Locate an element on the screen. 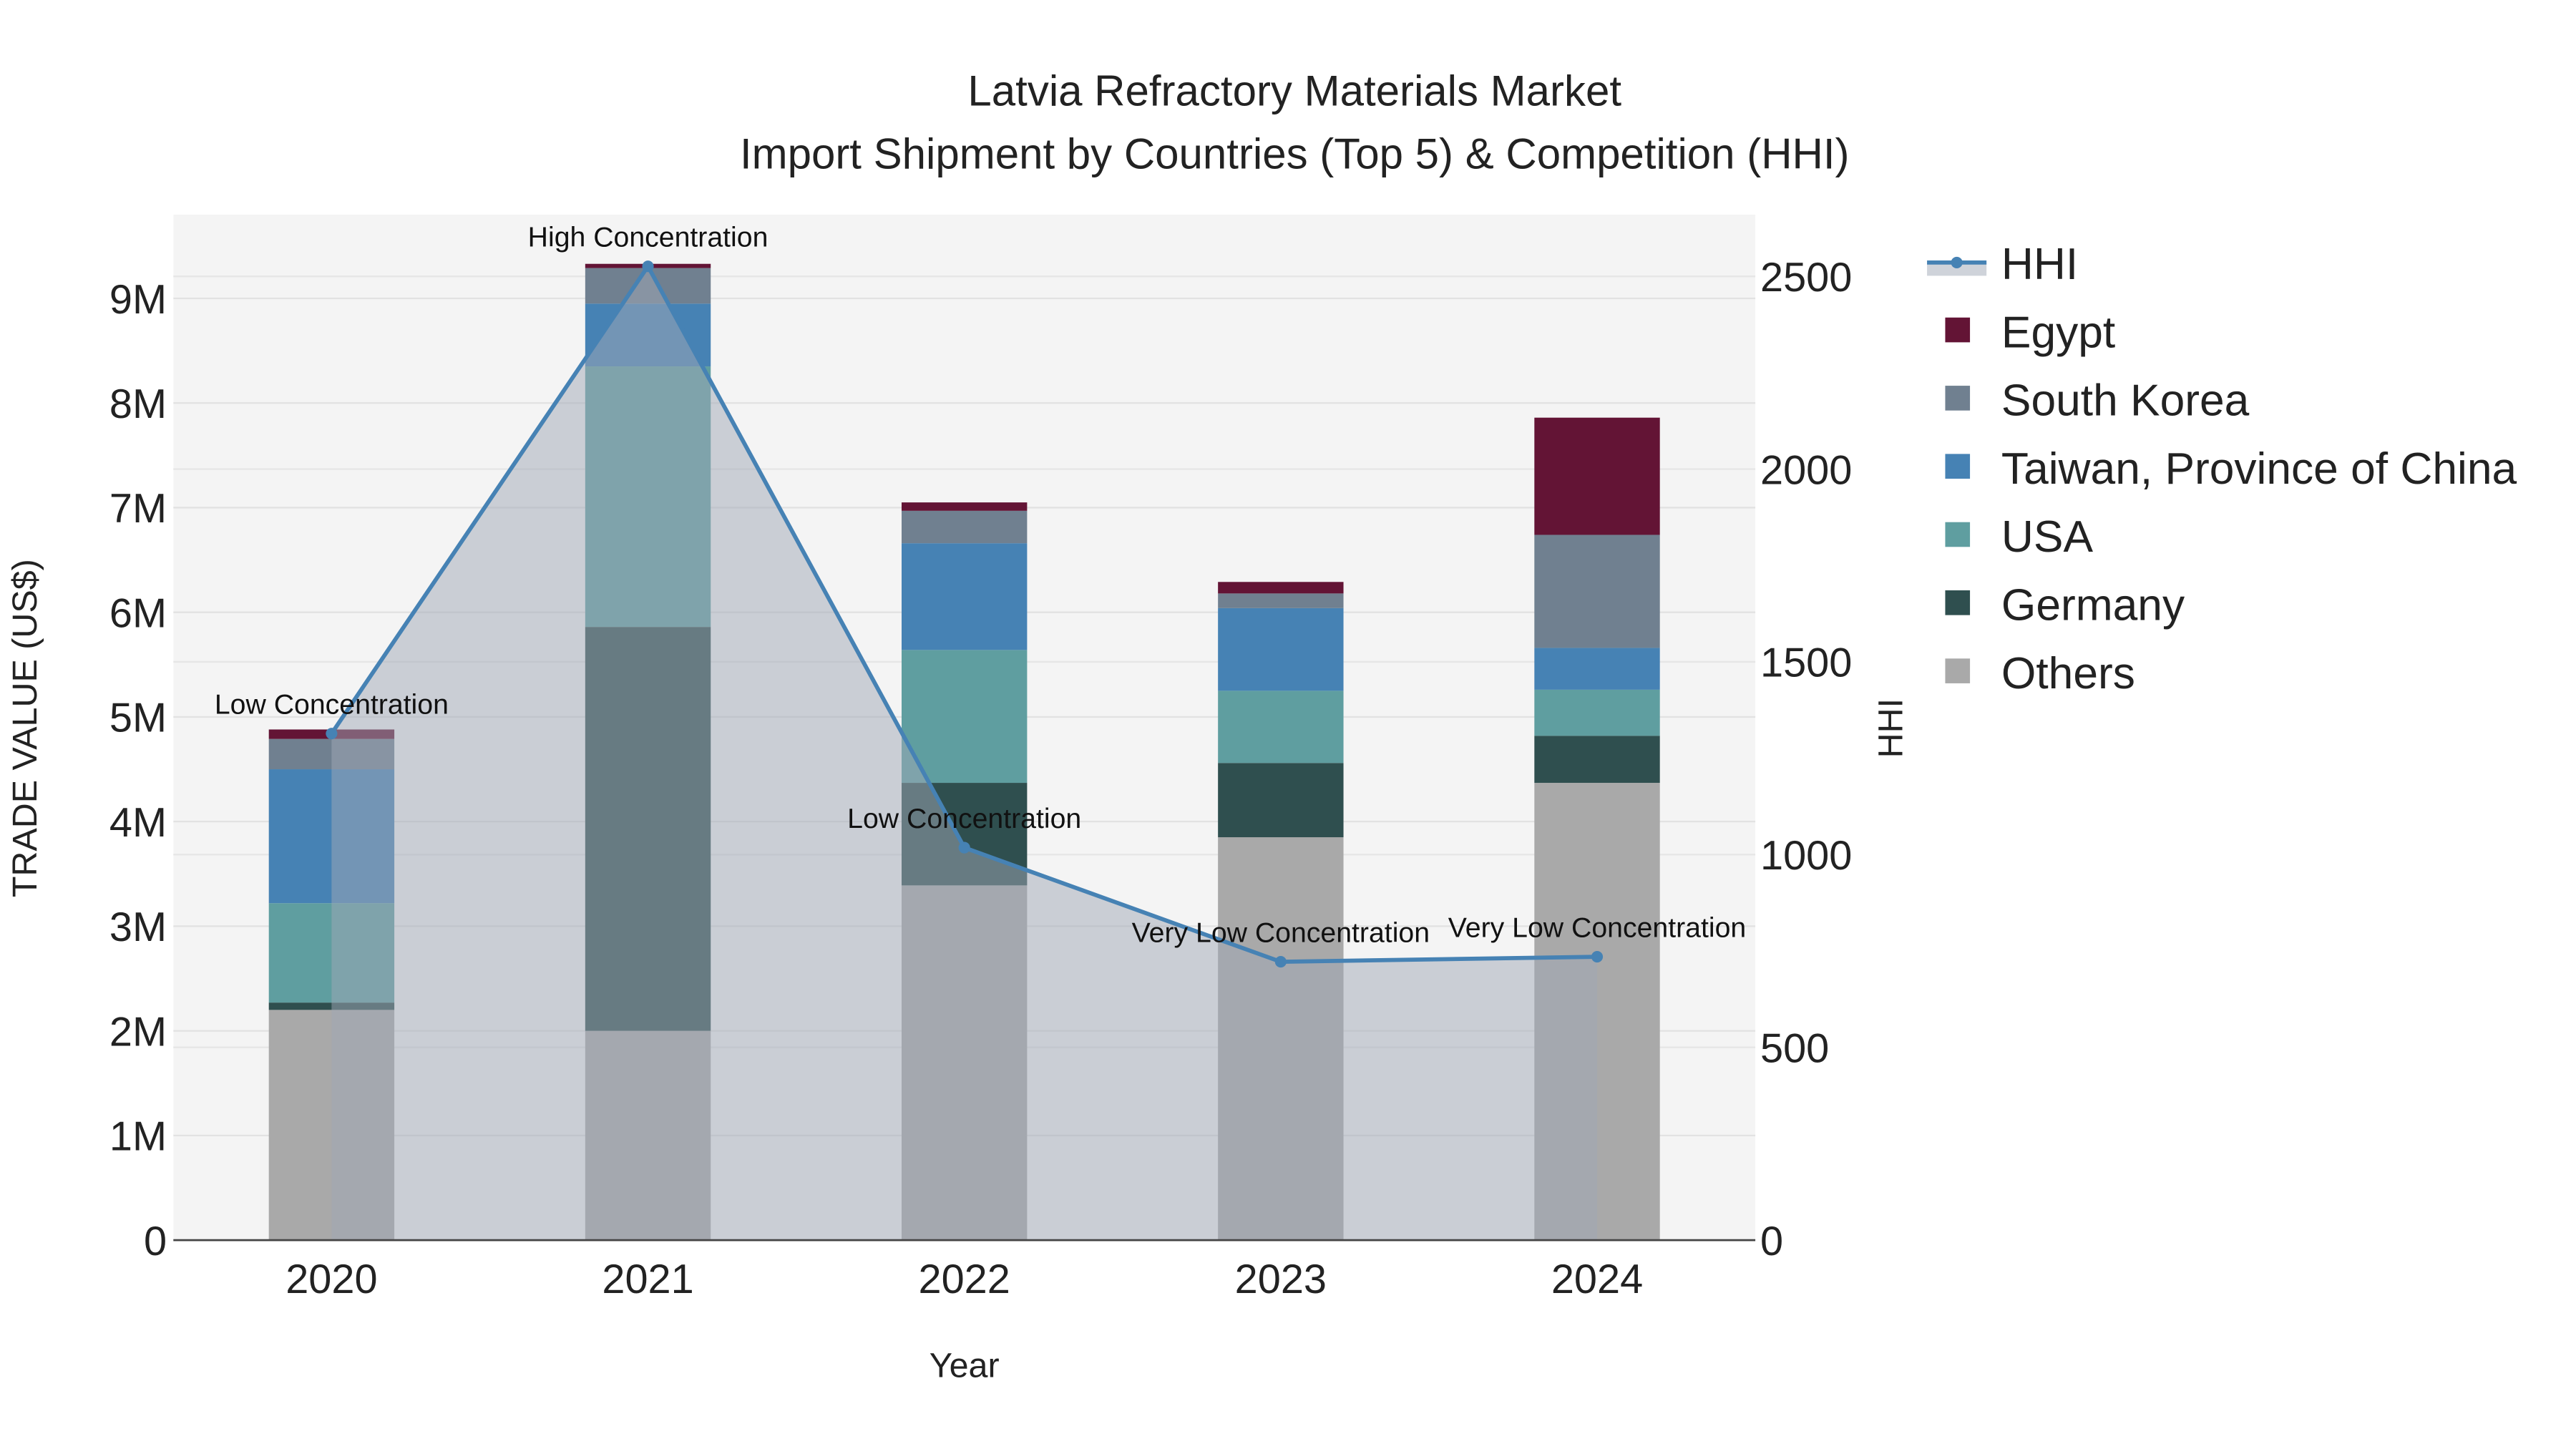 The image size is (2576, 1449). y2-tick-label: 2000 is located at coordinates (1806, 470).